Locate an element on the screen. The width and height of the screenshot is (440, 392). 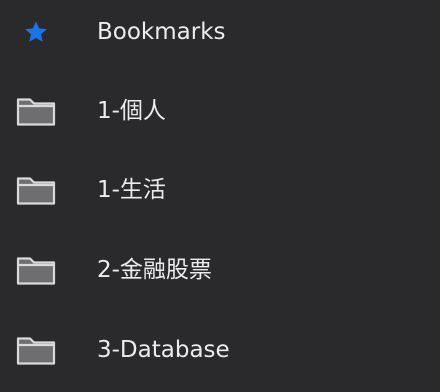
menu-item-label: Bookmarks is located at coordinates (161, 32).